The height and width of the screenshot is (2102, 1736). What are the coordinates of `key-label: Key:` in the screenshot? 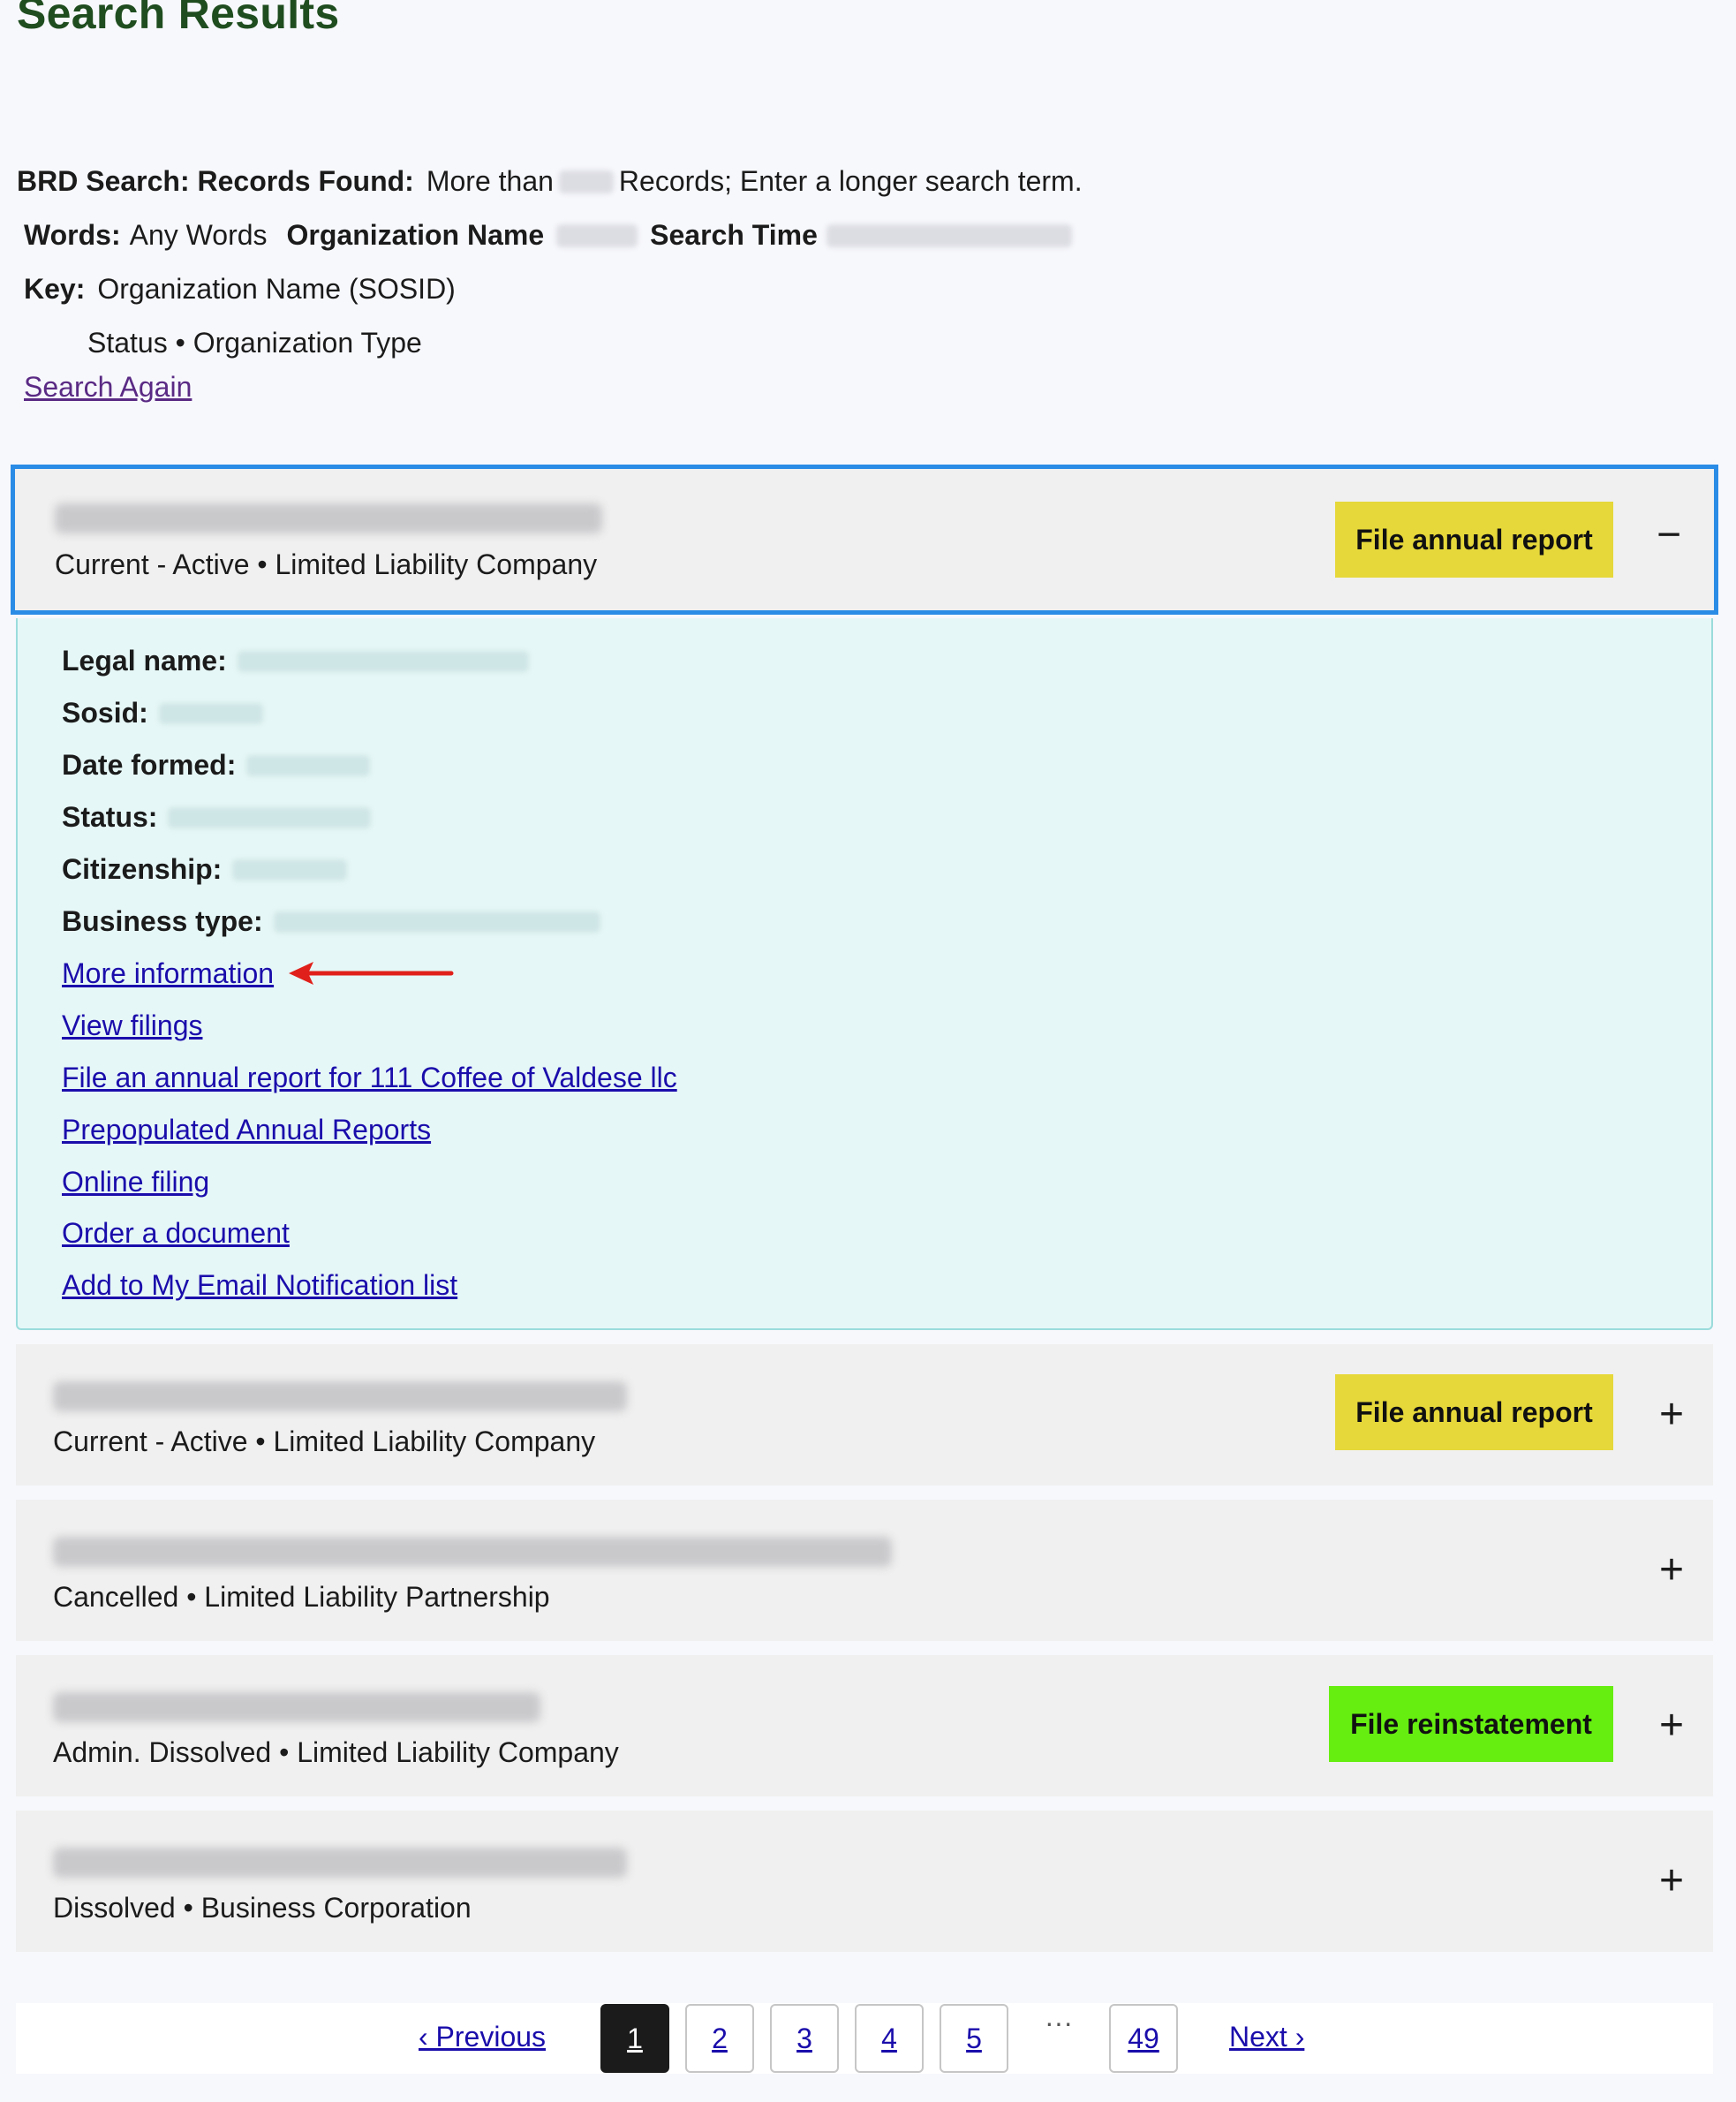 It's located at (55, 289).